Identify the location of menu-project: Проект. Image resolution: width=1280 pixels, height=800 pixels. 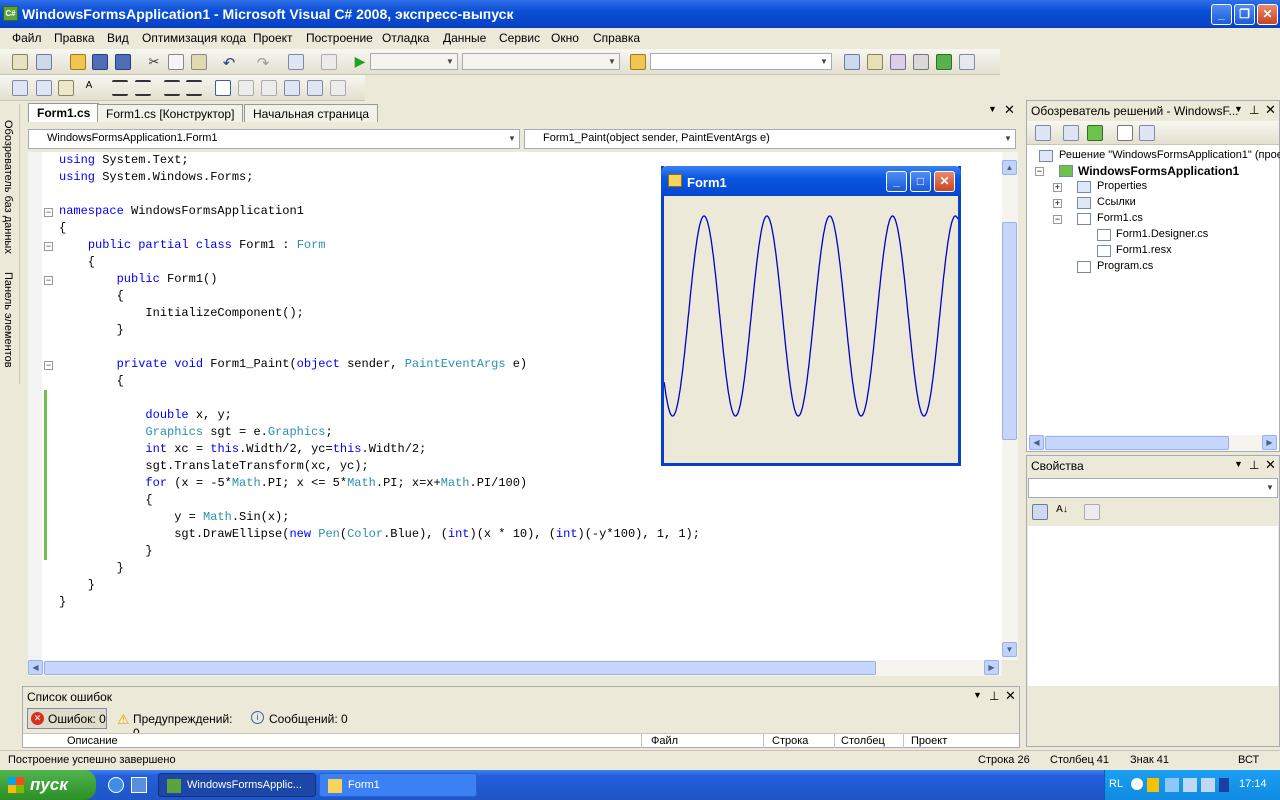
(273, 38).